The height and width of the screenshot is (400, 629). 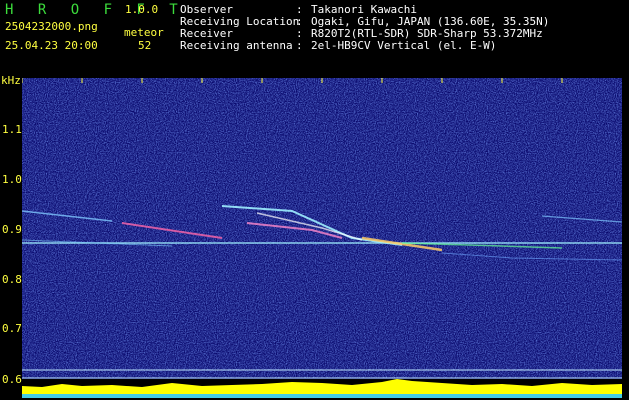 What do you see at coordinates (322, 396) in the screenshot?
I see `signal-level-baseline` at bounding box center [322, 396].